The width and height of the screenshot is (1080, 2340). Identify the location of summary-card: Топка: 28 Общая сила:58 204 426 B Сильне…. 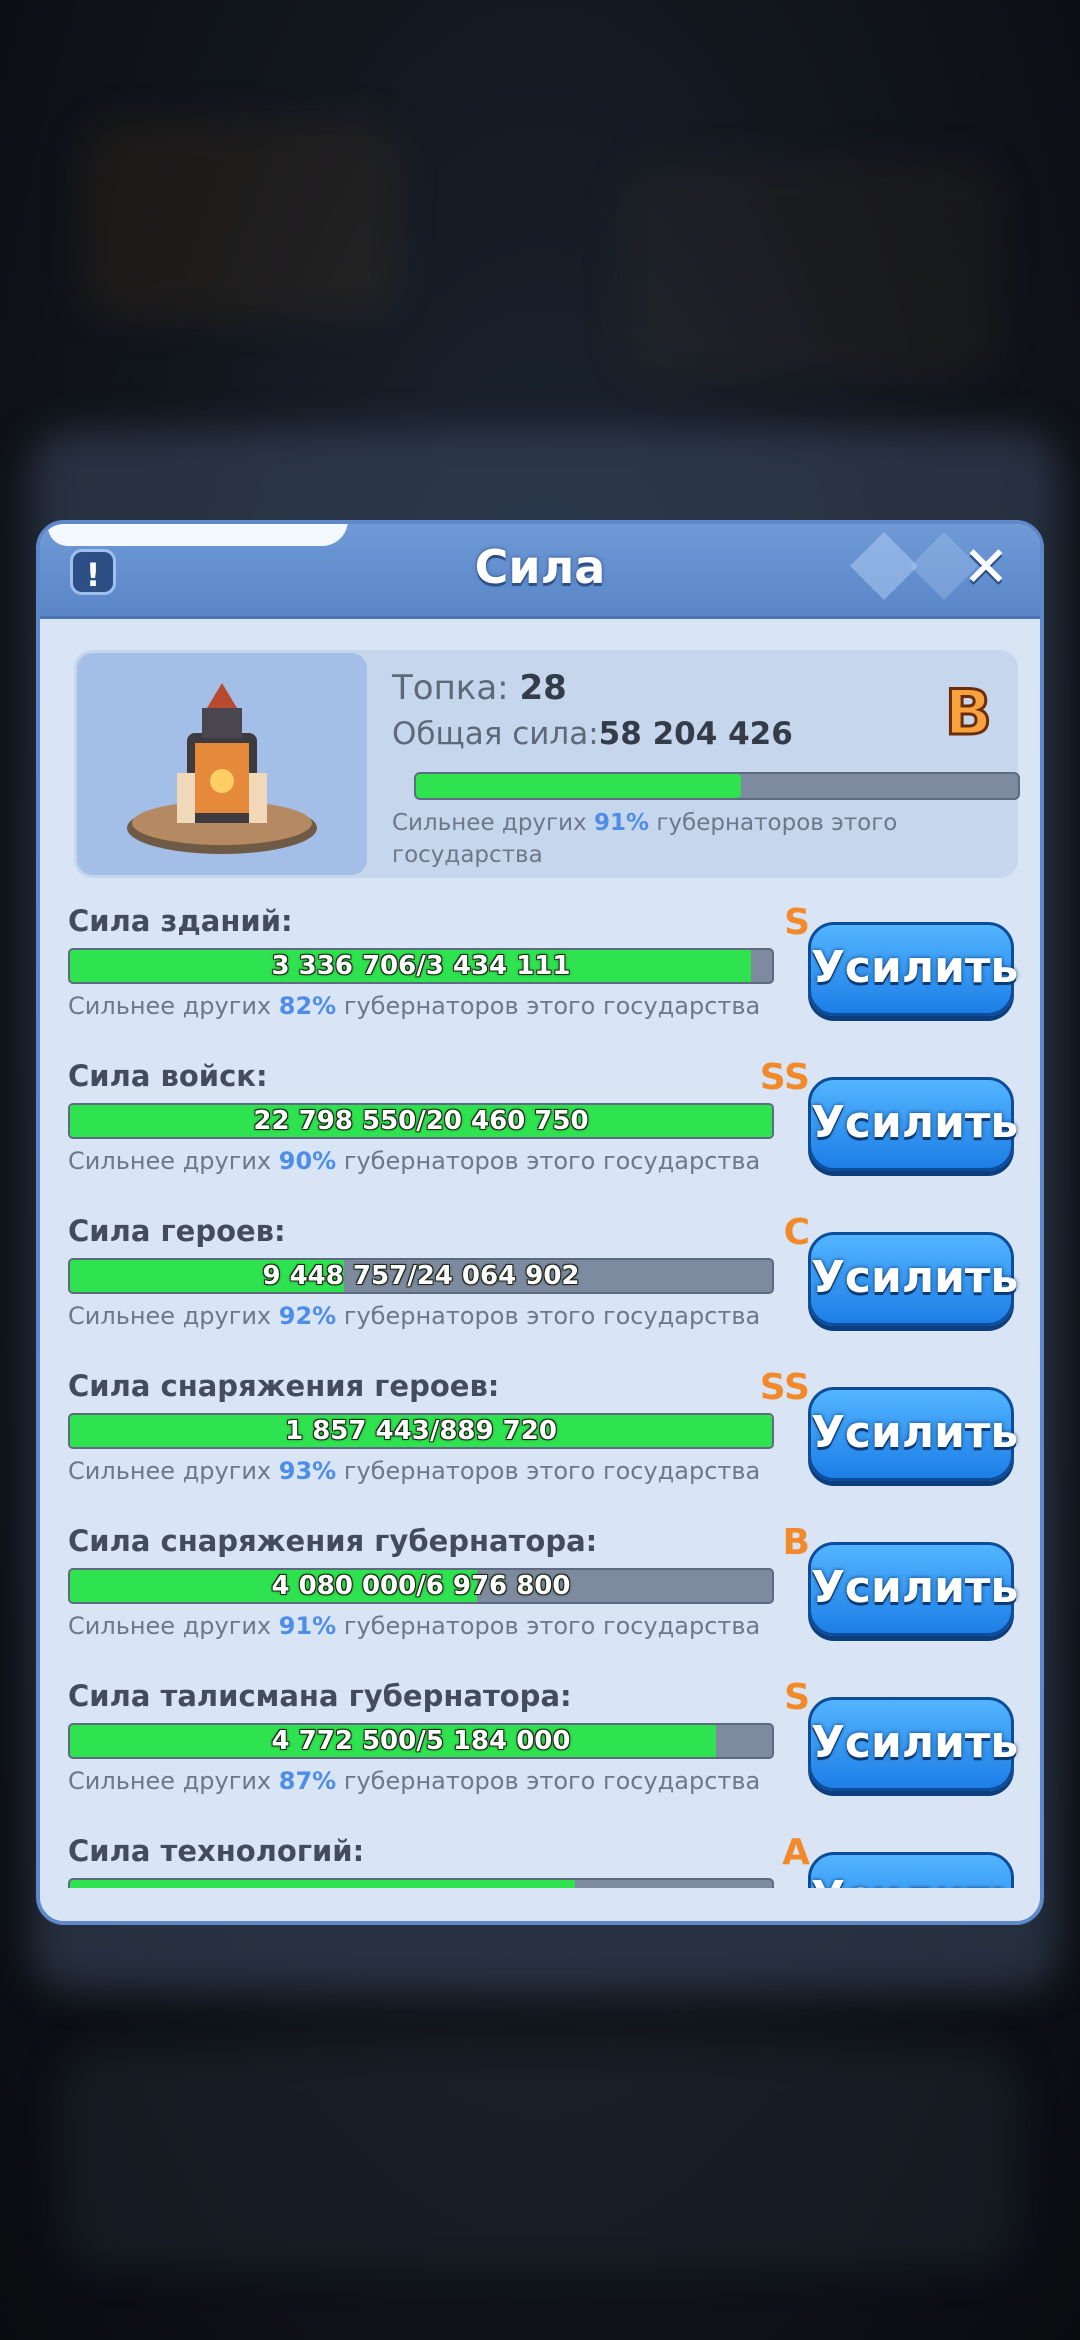
(547, 764).